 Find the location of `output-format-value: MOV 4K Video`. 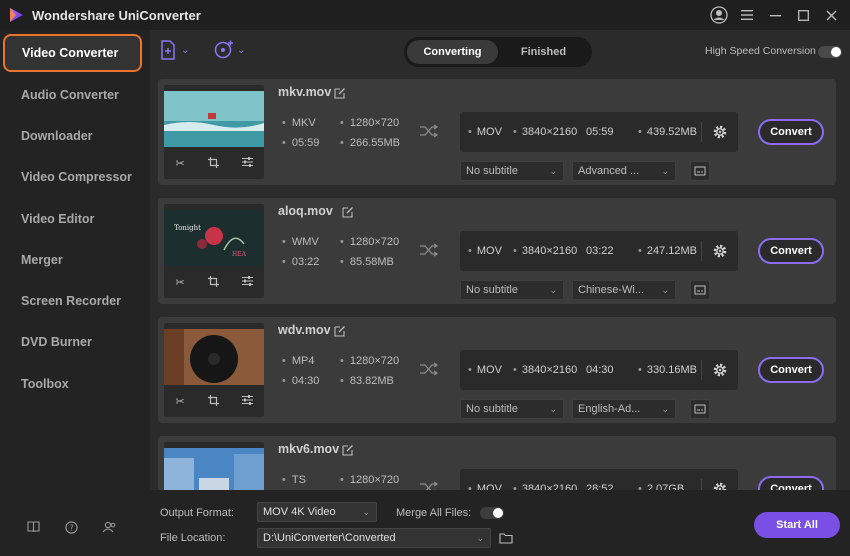

output-format-value: MOV 4K Video is located at coordinates (299, 512).